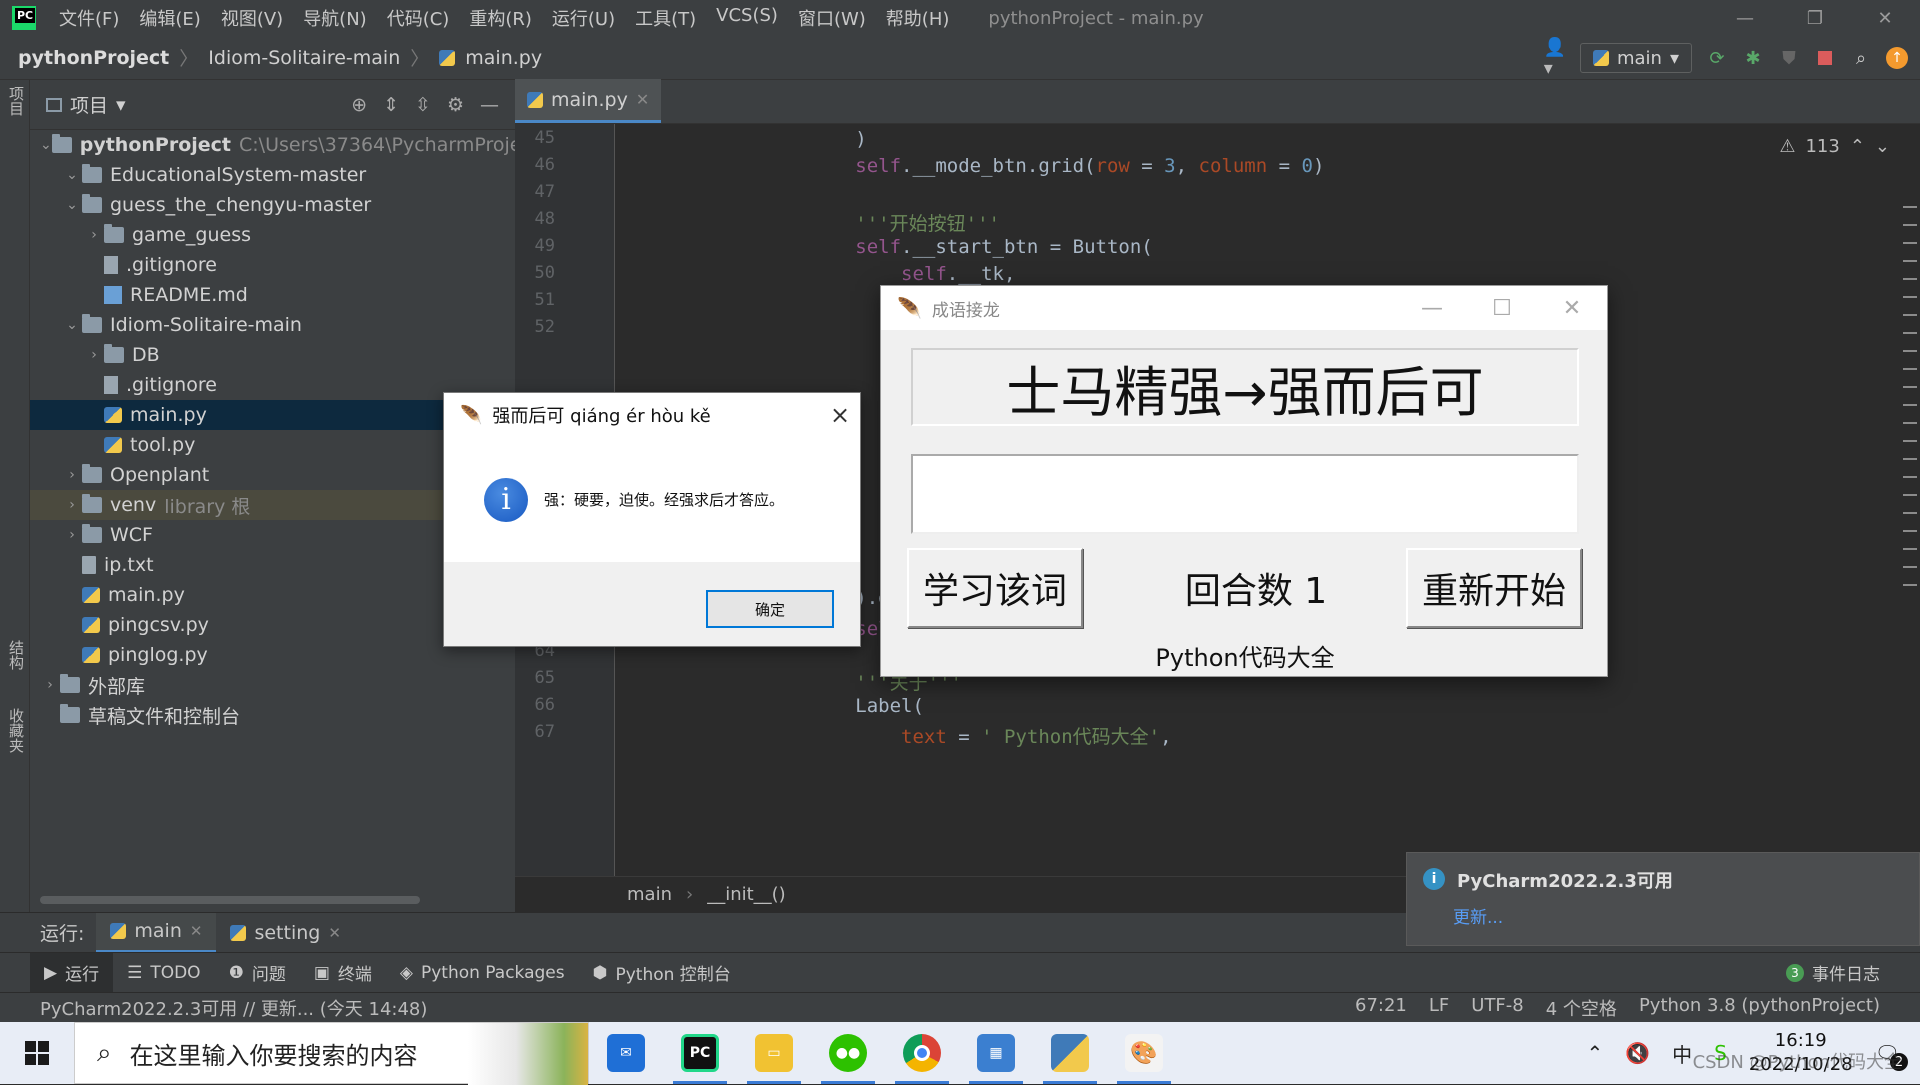  I want to click on error-stripe, so click(1910, 566).